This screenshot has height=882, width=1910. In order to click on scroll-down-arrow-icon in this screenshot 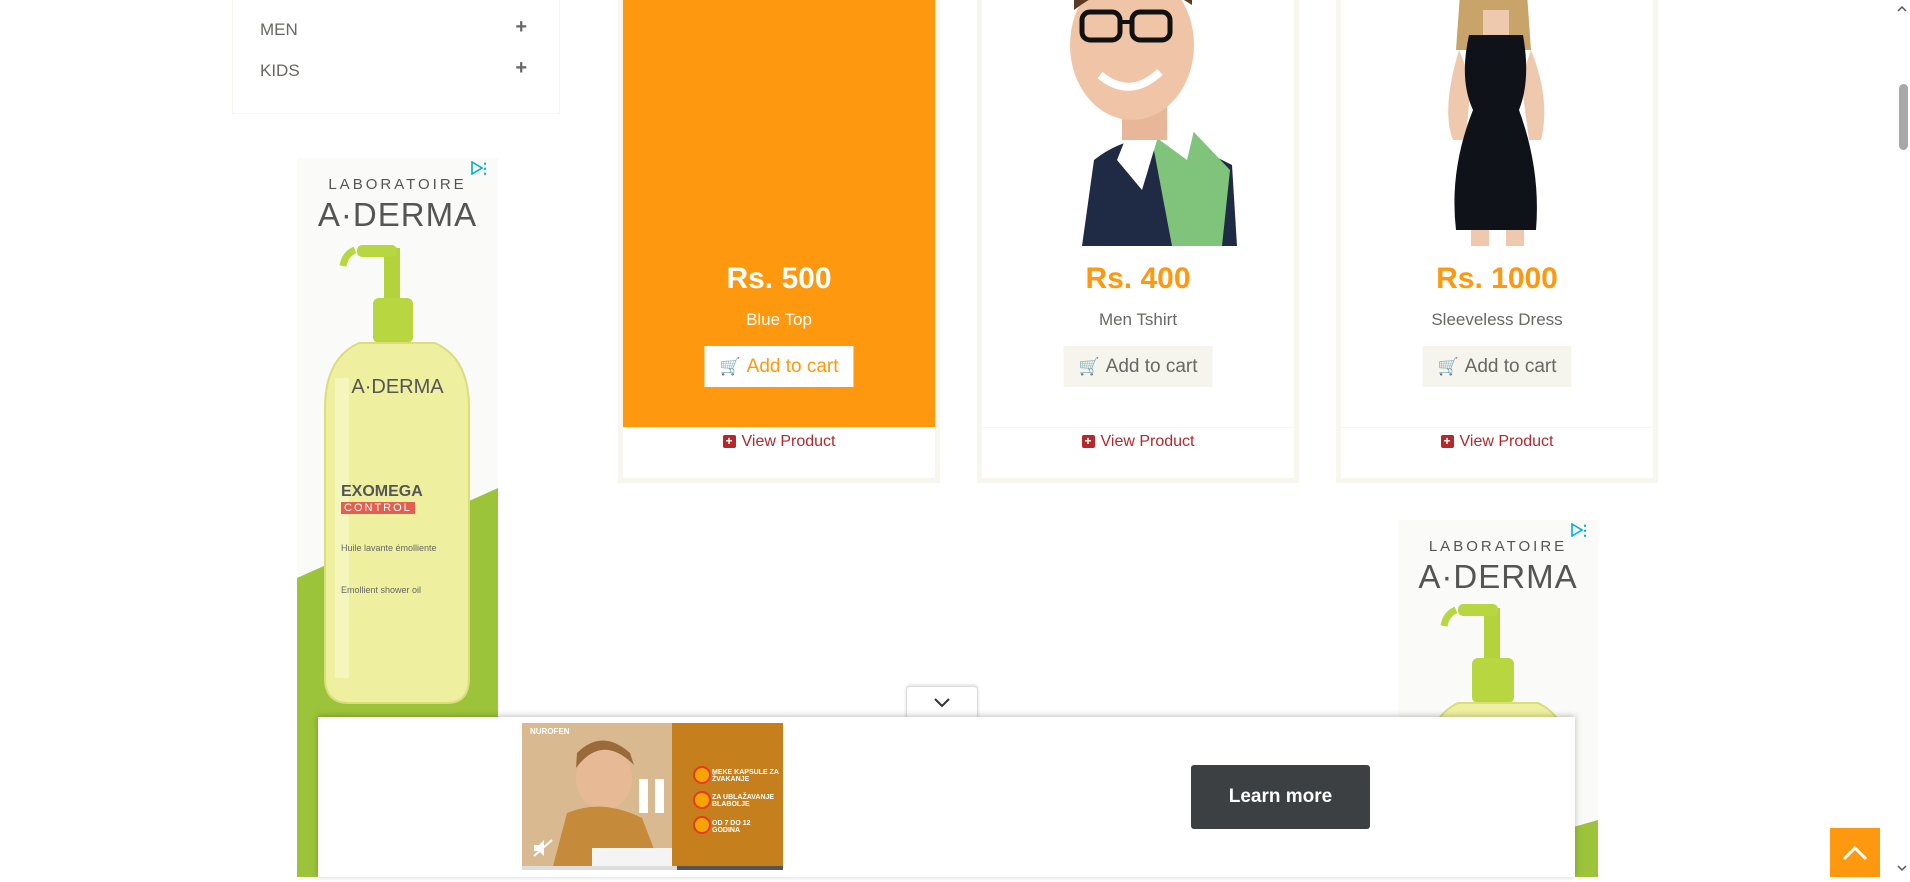, I will do `click(1902, 868)`.